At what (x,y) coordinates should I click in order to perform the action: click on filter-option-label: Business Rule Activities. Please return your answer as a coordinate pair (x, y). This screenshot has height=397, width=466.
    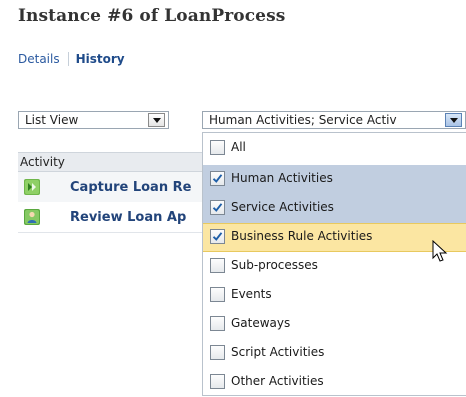
    Looking at the image, I should click on (302, 236).